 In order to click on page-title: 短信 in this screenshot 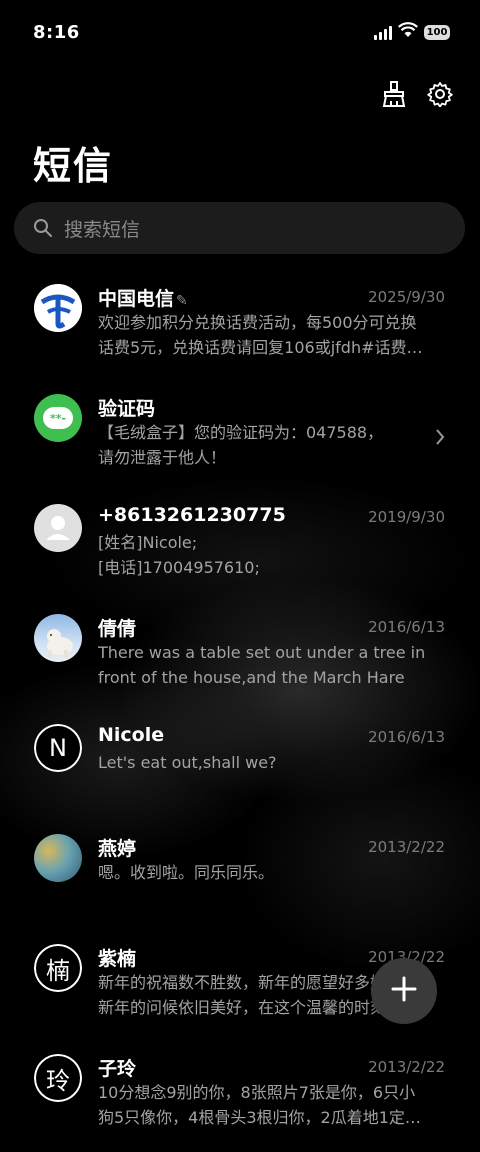, I will do `click(73, 166)`.